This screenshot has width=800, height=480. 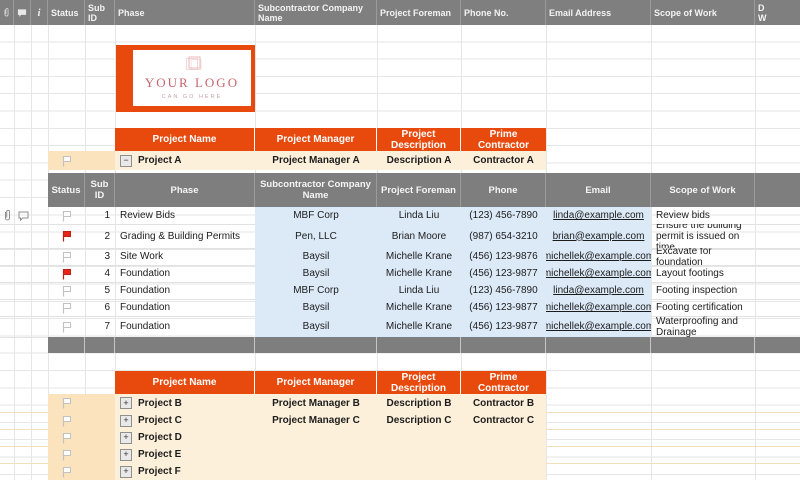 I want to click on email-cell: linda@example.com, so click(x=598, y=215).